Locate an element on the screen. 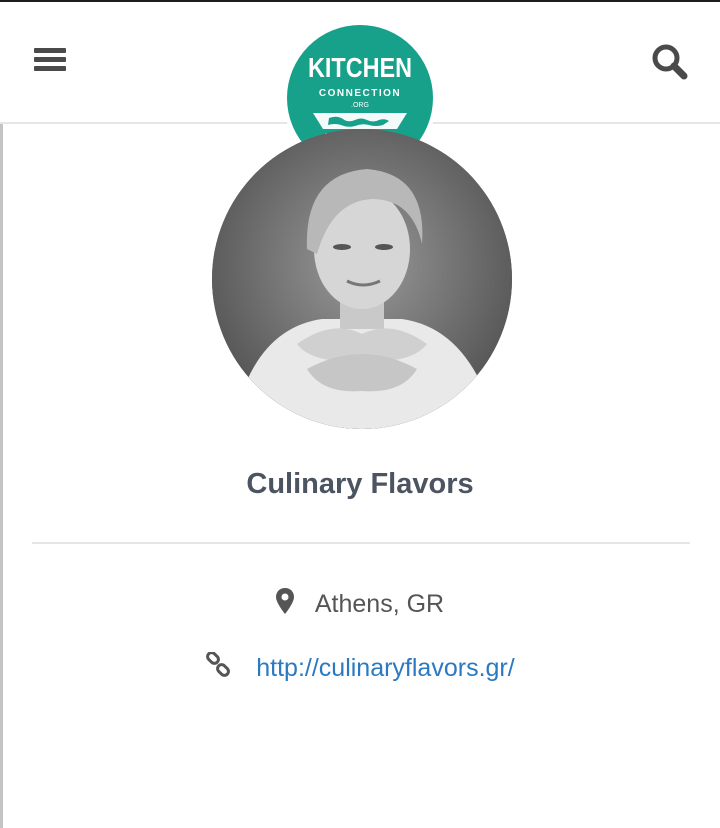  hamburger-menu-button is located at coordinates (51, 61).